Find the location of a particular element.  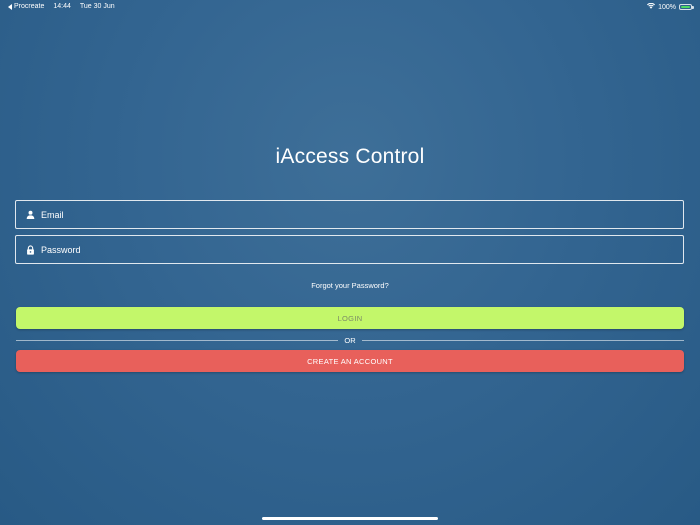

divider-line-right is located at coordinates (522, 340).